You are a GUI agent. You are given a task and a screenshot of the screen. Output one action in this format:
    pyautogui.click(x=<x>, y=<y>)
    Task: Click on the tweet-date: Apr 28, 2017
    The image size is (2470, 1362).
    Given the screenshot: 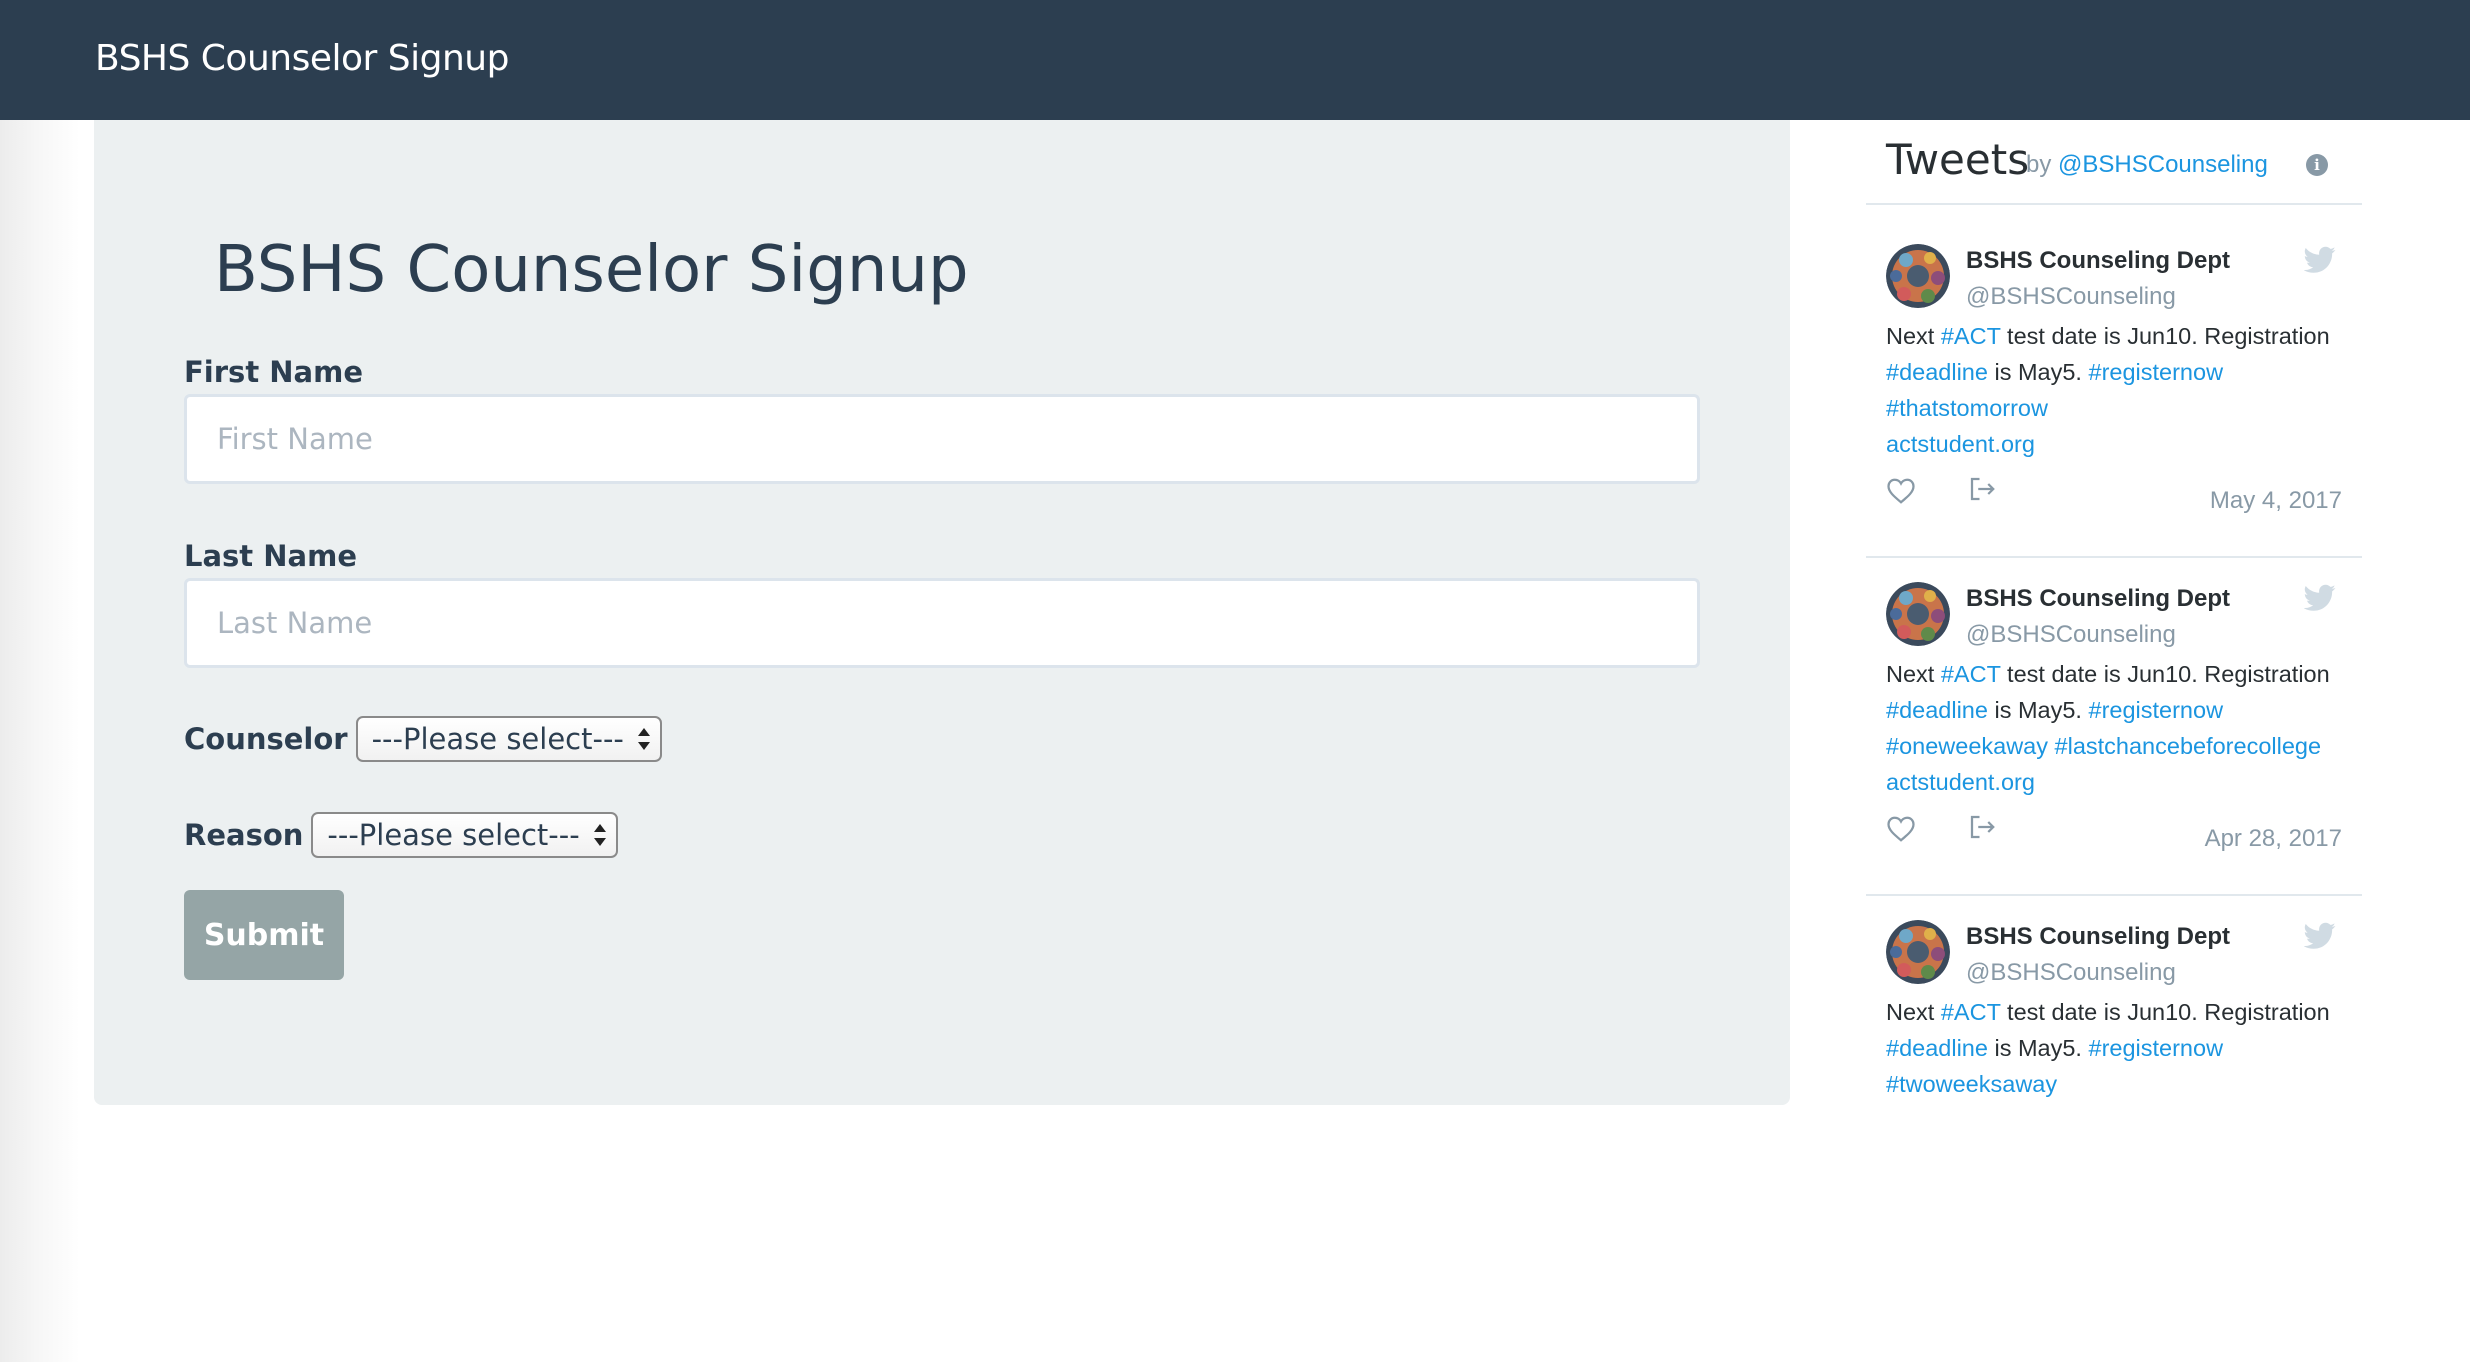 What is the action you would take?
    pyautogui.click(x=2273, y=839)
    